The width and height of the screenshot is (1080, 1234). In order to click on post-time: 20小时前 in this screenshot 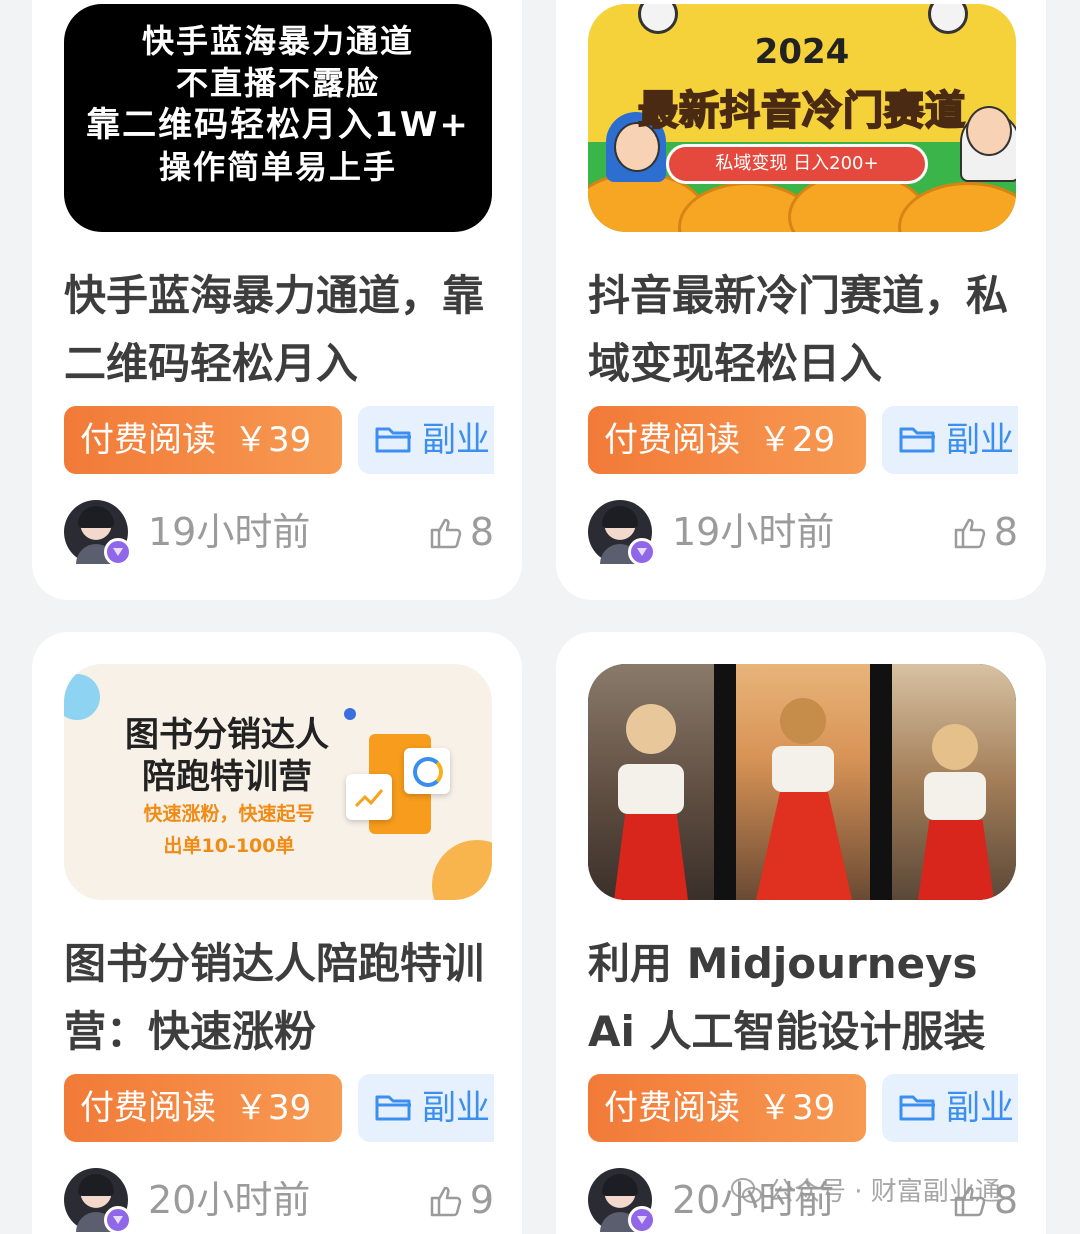, I will do `click(229, 1200)`.